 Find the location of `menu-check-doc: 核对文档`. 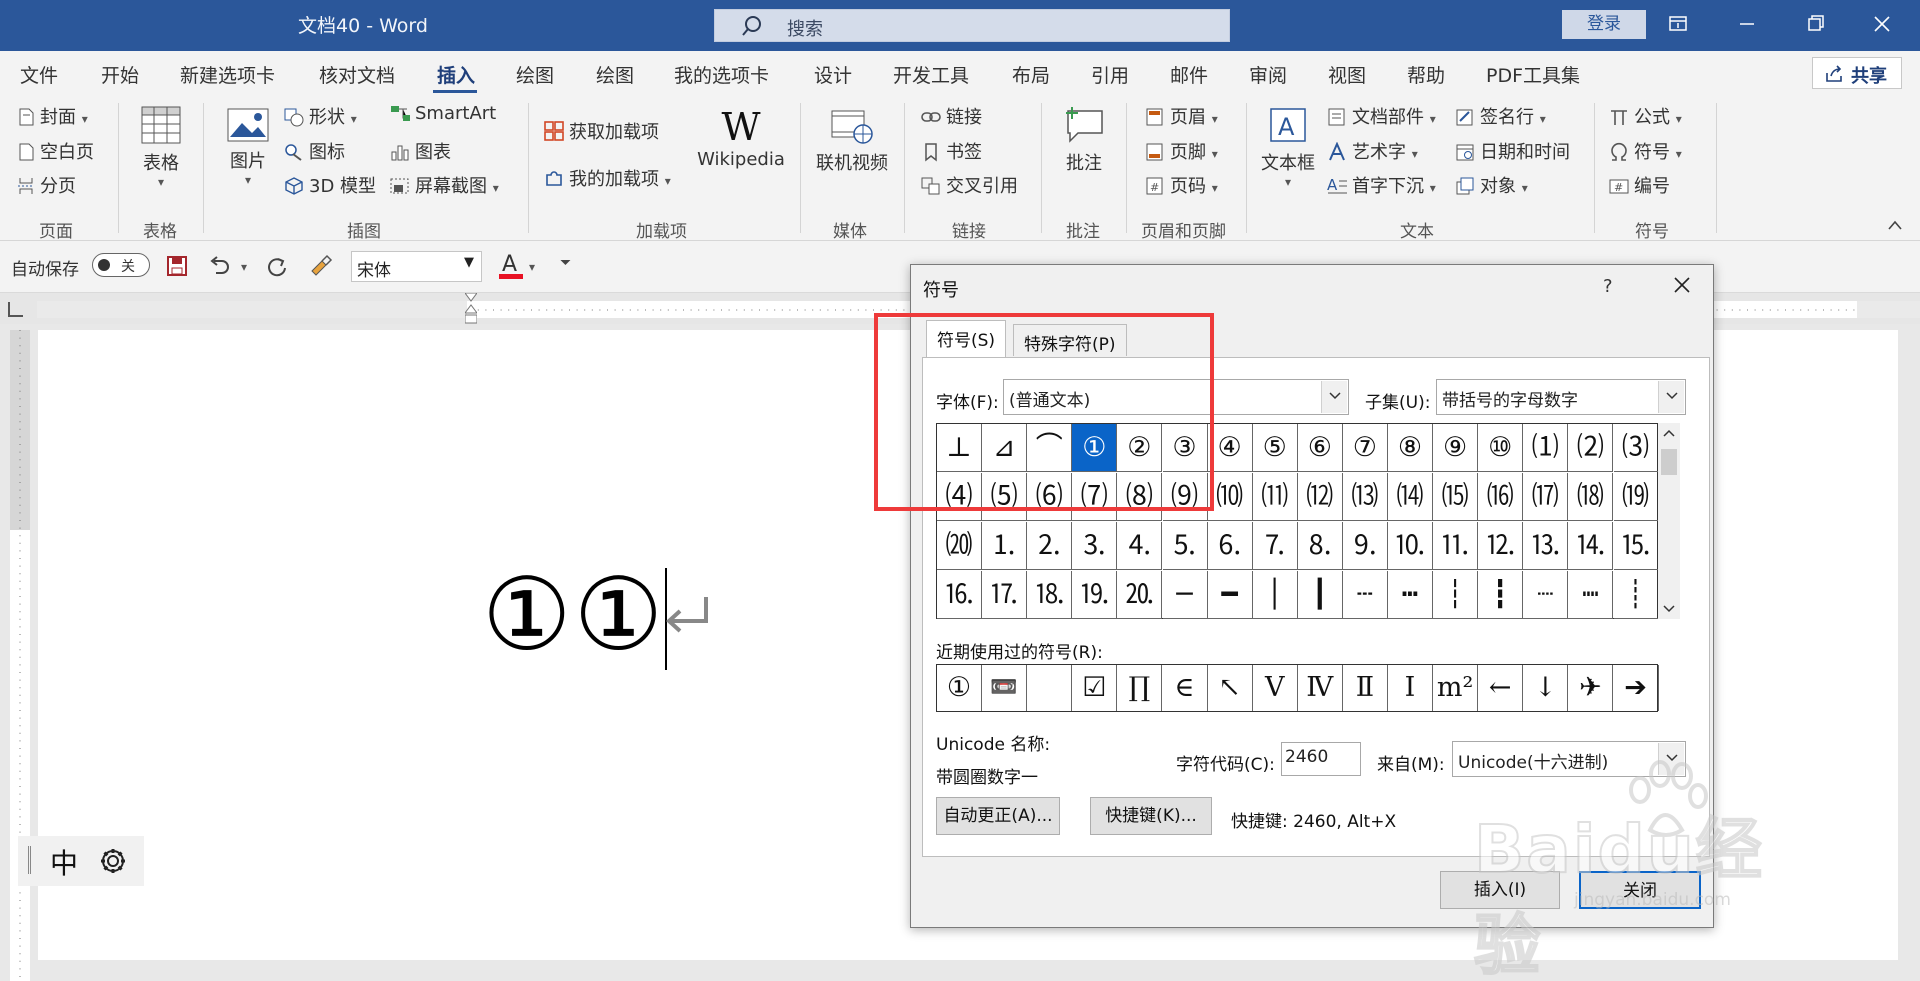

menu-check-doc: 核对文档 is located at coordinates (357, 74).